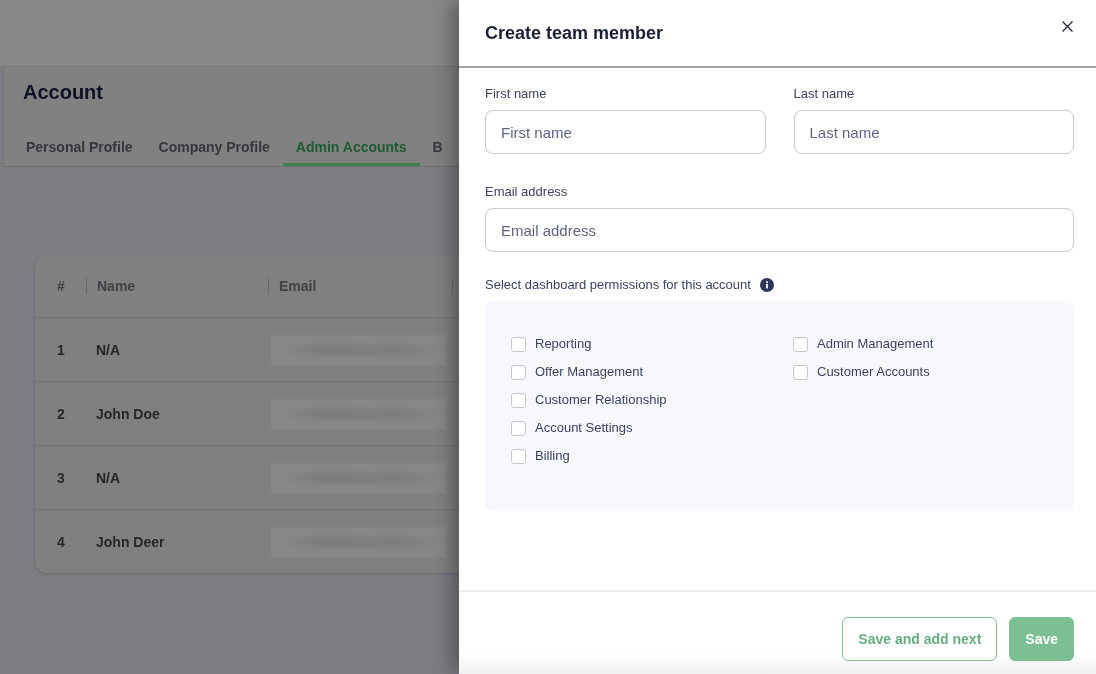 The height and width of the screenshot is (674, 1096). Describe the element at coordinates (127, 413) in the screenshot. I see `table-cell-text: John Doe` at that location.